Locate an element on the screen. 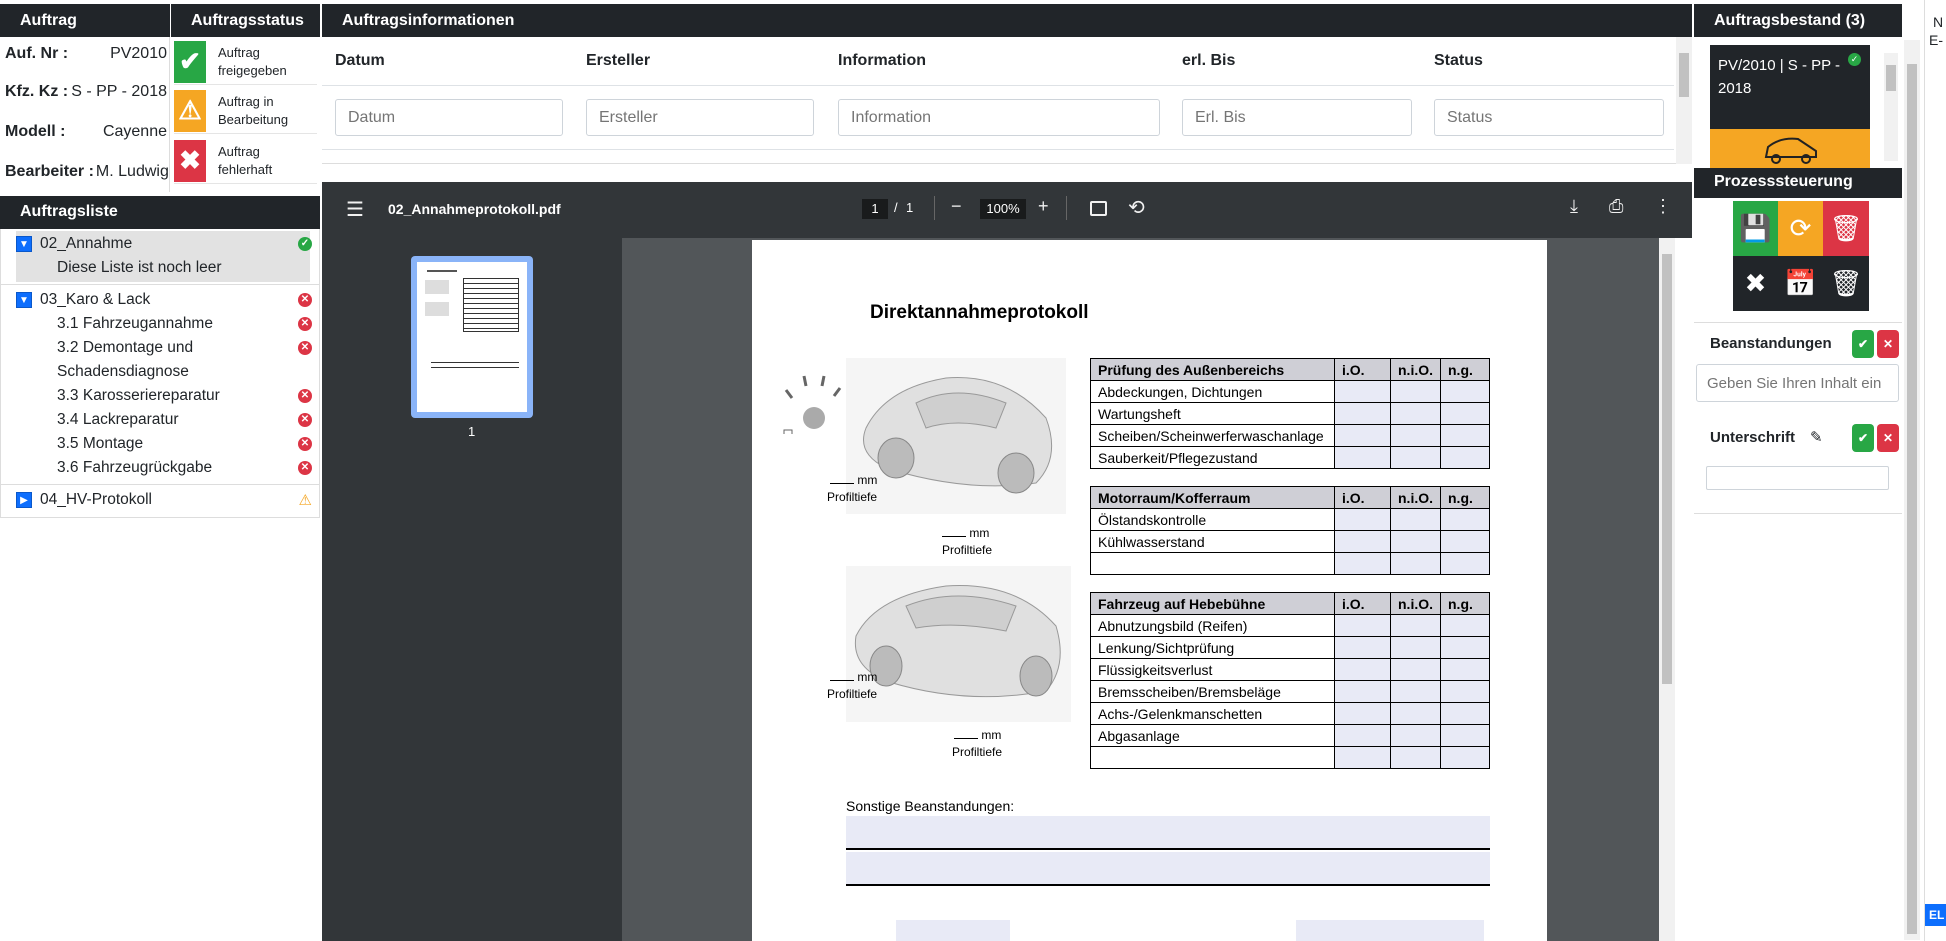 The image size is (1946, 941). info-scrollbar is located at coordinates (1684, 100).